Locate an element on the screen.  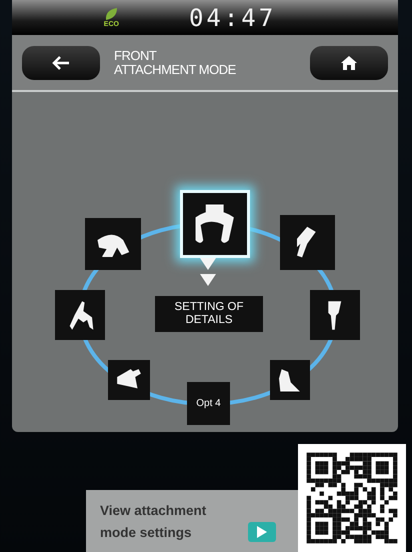
setting-details-button: SETTING OF DETAILS is located at coordinates (209, 314).